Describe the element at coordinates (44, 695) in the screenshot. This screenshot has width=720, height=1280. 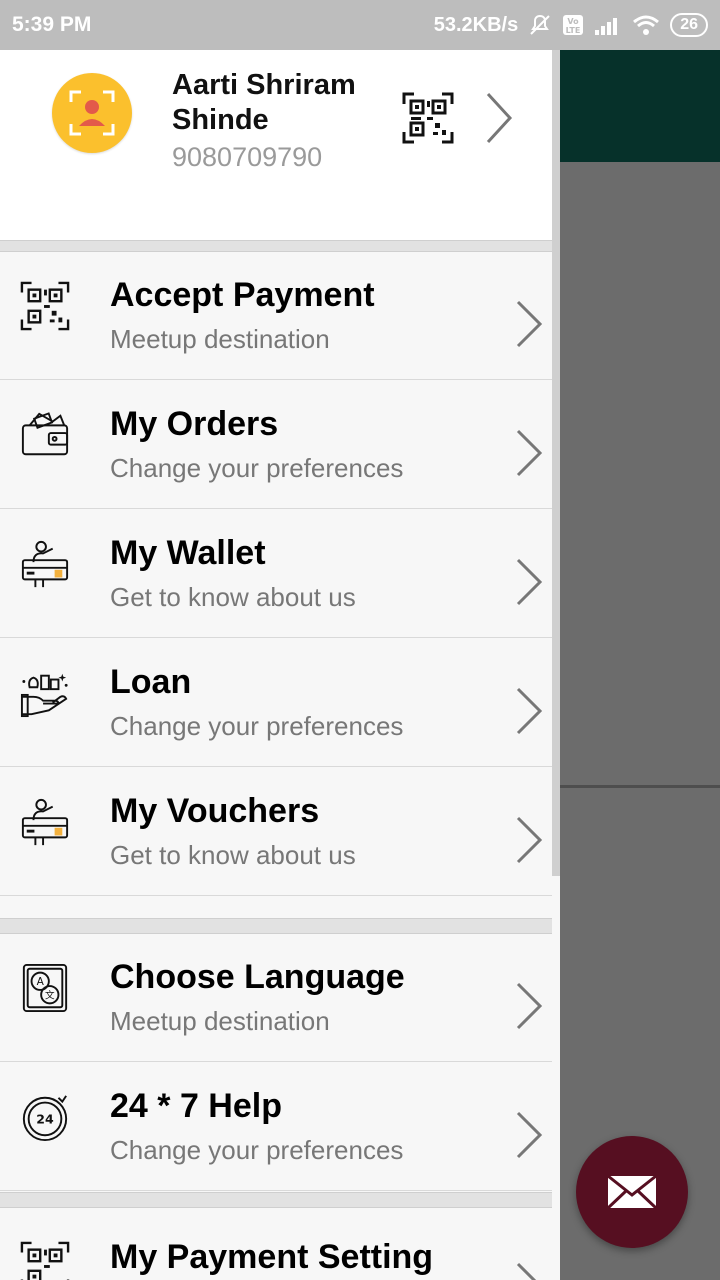
I see `loan-hand-icon` at that location.